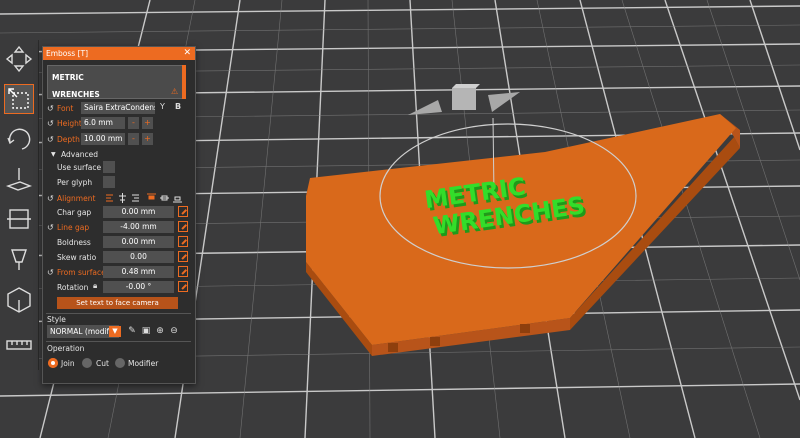 This screenshot has height=438, width=800. I want to click on bold-icon: B, so click(178, 106).